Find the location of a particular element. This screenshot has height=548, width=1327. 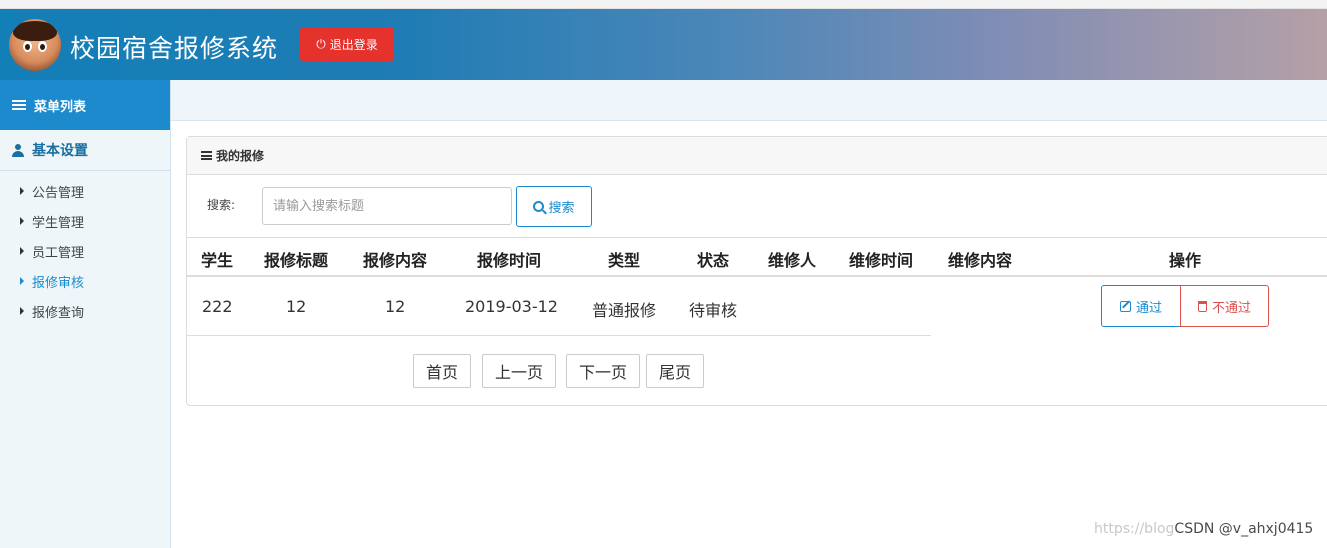

watermark-strong: CSDN @v_ahxj0415 is located at coordinates (1244, 529).